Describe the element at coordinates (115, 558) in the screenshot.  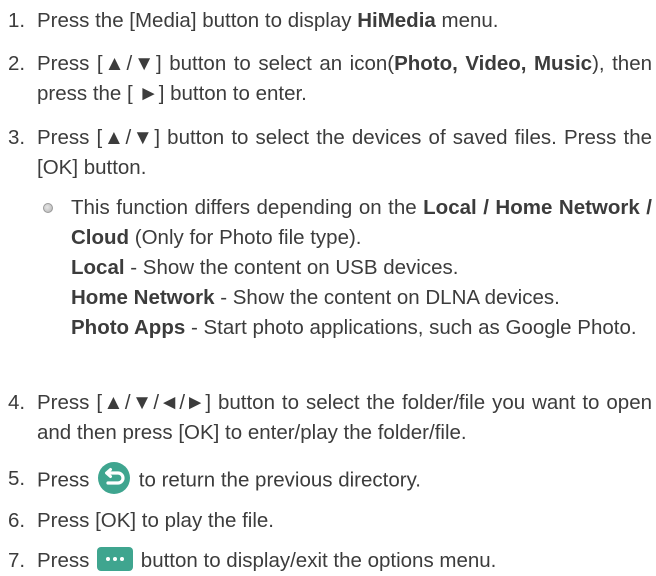
I see `more-options-icon` at that location.